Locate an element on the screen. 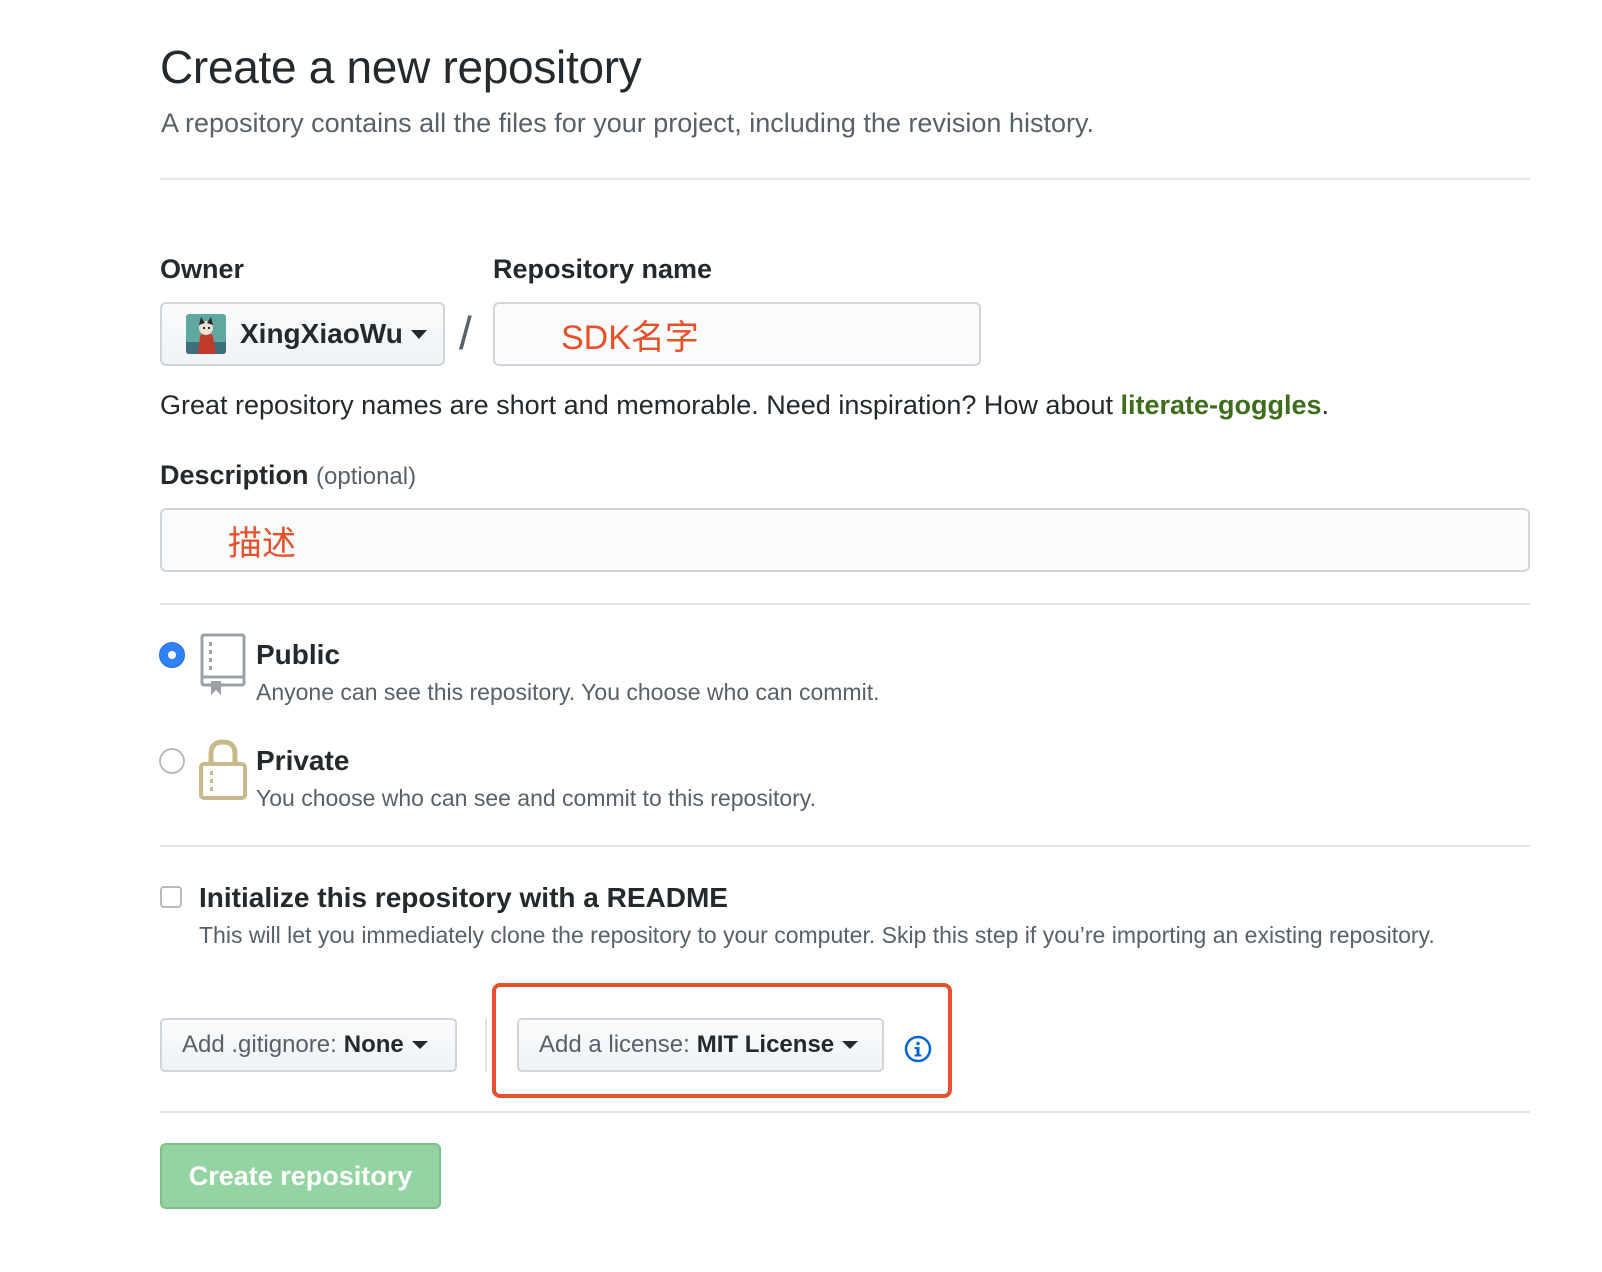 The height and width of the screenshot is (1272, 1602). private-title: Private is located at coordinates (303, 760).